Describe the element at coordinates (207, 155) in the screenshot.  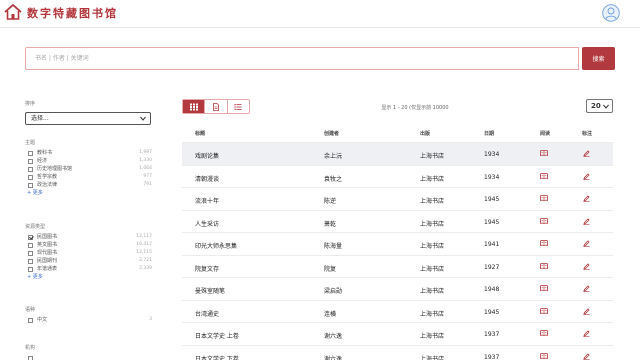
I see `book-title-link: 戏剧论集` at that location.